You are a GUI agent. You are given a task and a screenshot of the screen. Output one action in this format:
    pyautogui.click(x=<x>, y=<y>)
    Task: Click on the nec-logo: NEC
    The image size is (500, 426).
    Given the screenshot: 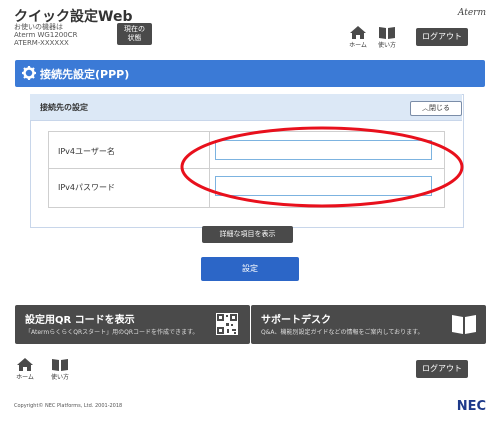 What is the action you would take?
    pyautogui.click(x=471, y=406)
    